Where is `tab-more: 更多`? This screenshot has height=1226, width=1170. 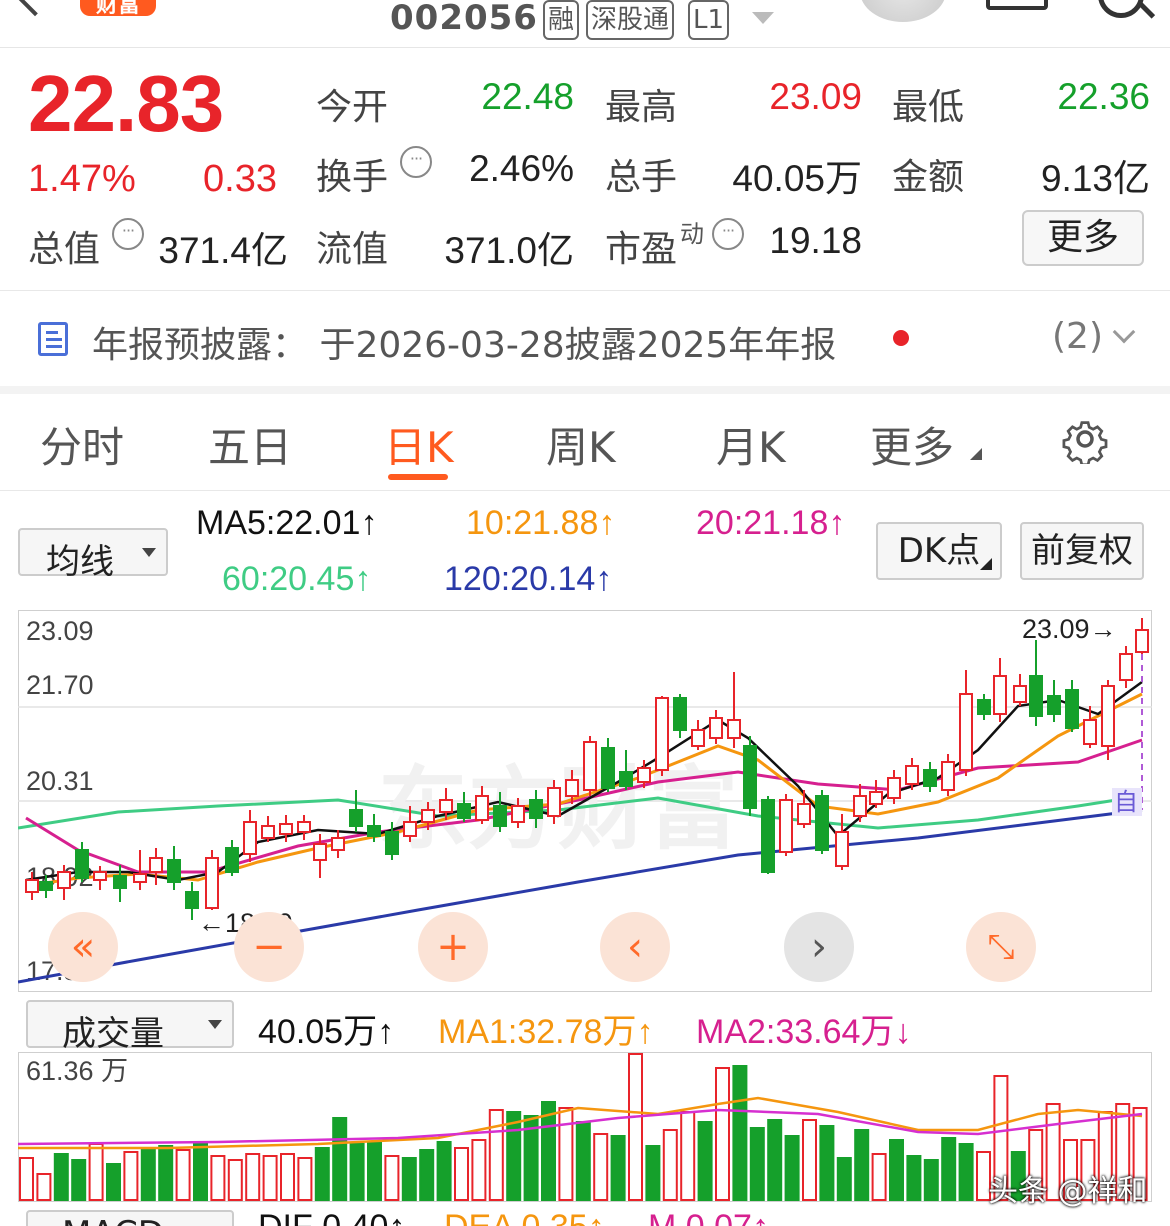
tab-more: 更多 is located at coordinates (912, 444).